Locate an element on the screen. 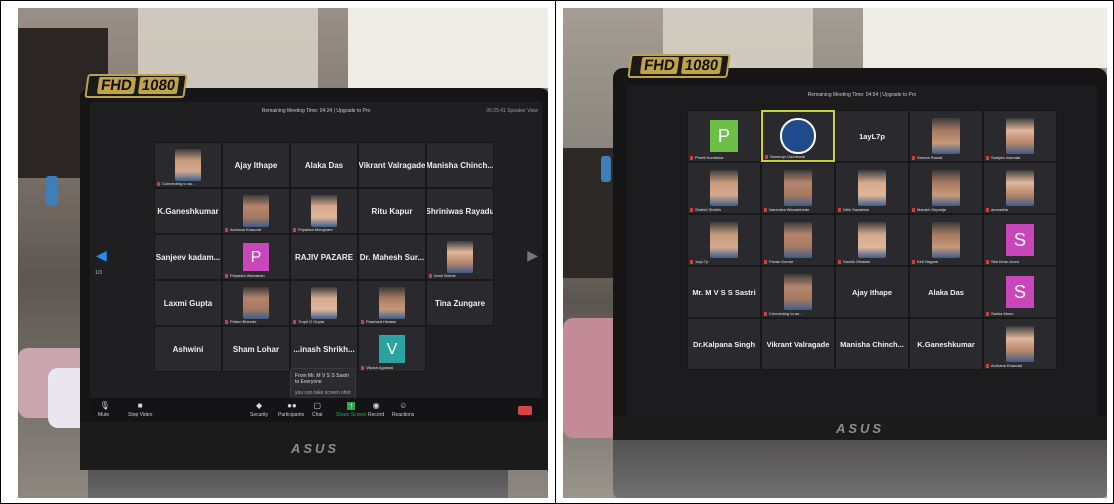 The width and height of the screenshot is (1114, 504). participant-name: Ritu Kapur is located at coordinates (392, 211).